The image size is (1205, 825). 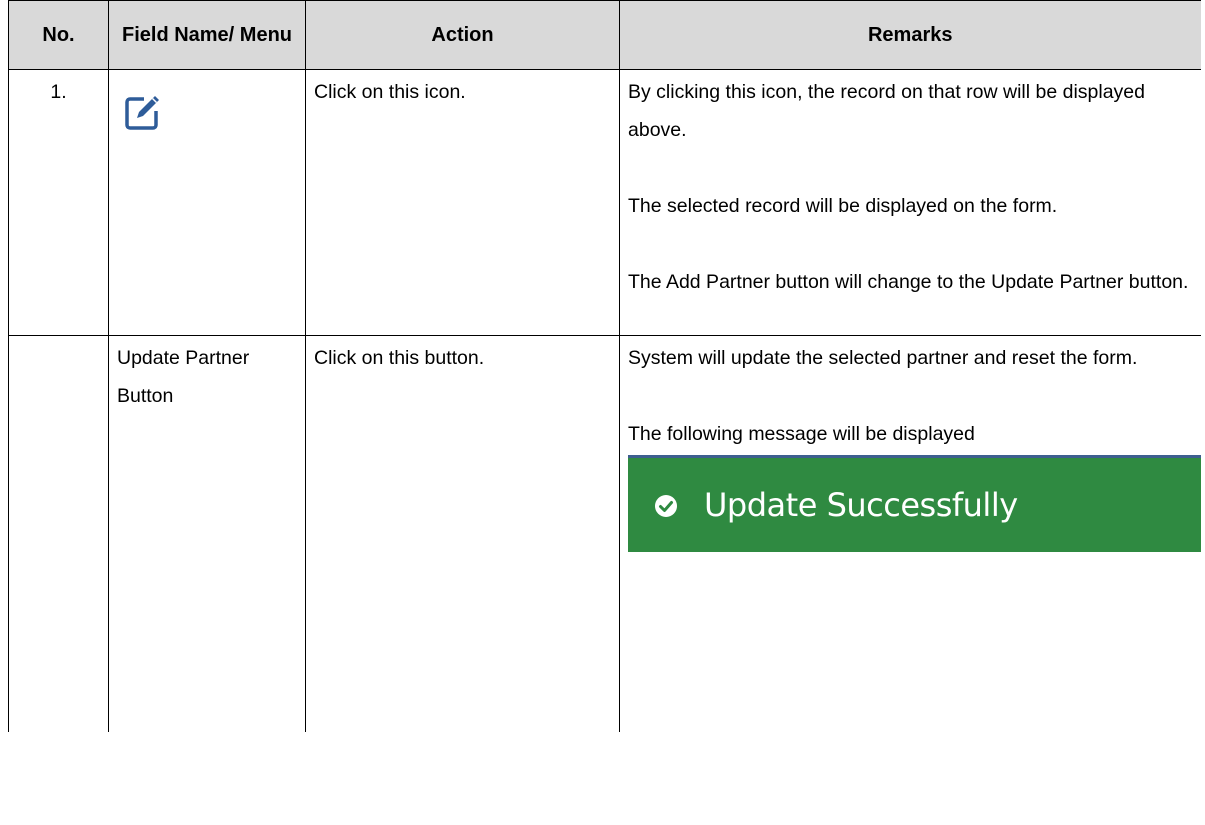 I want to click on header-action: Action, so click(x=462, y=35).